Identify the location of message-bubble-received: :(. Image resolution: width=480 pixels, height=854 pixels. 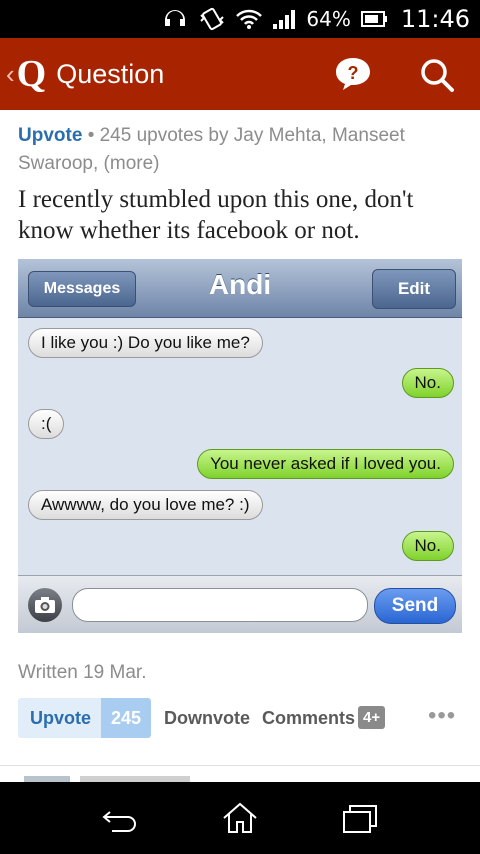
(46, 424).